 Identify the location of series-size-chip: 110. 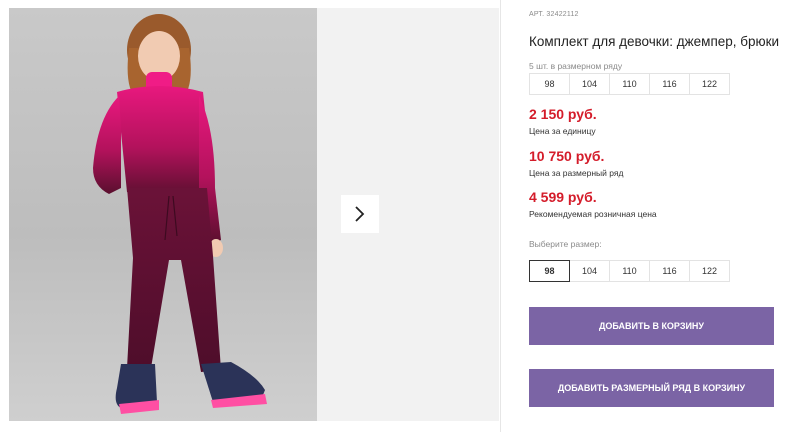
(629, 84).